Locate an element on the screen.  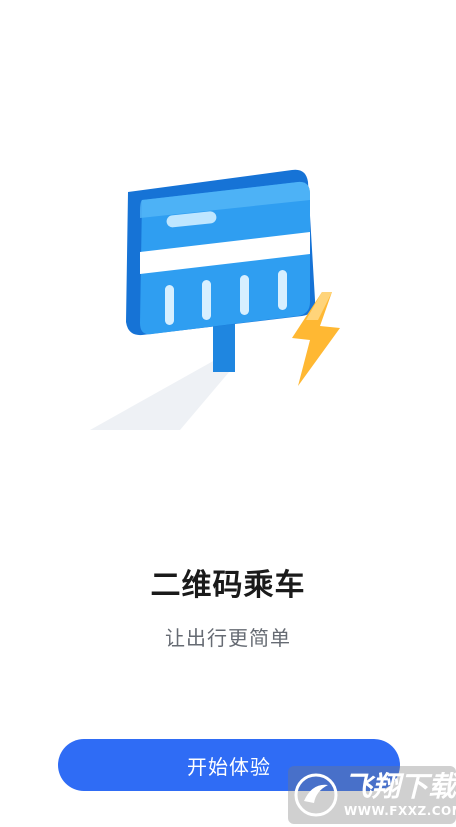
watermark-url: WWW.FXXZ.COM is located at coordinates (400, 811).